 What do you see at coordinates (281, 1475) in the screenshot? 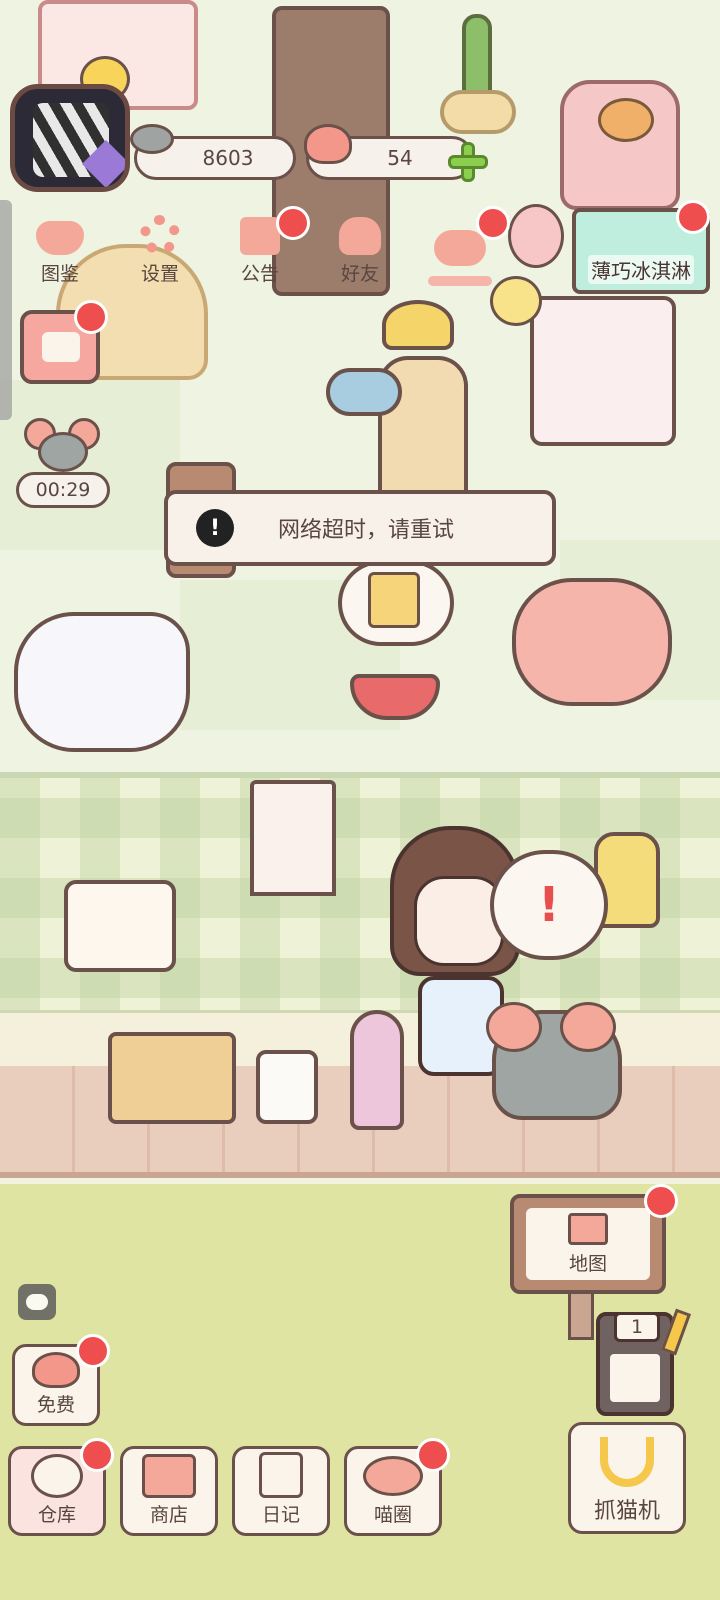
I see `diary-icon` at bounding box center [281, 1475].